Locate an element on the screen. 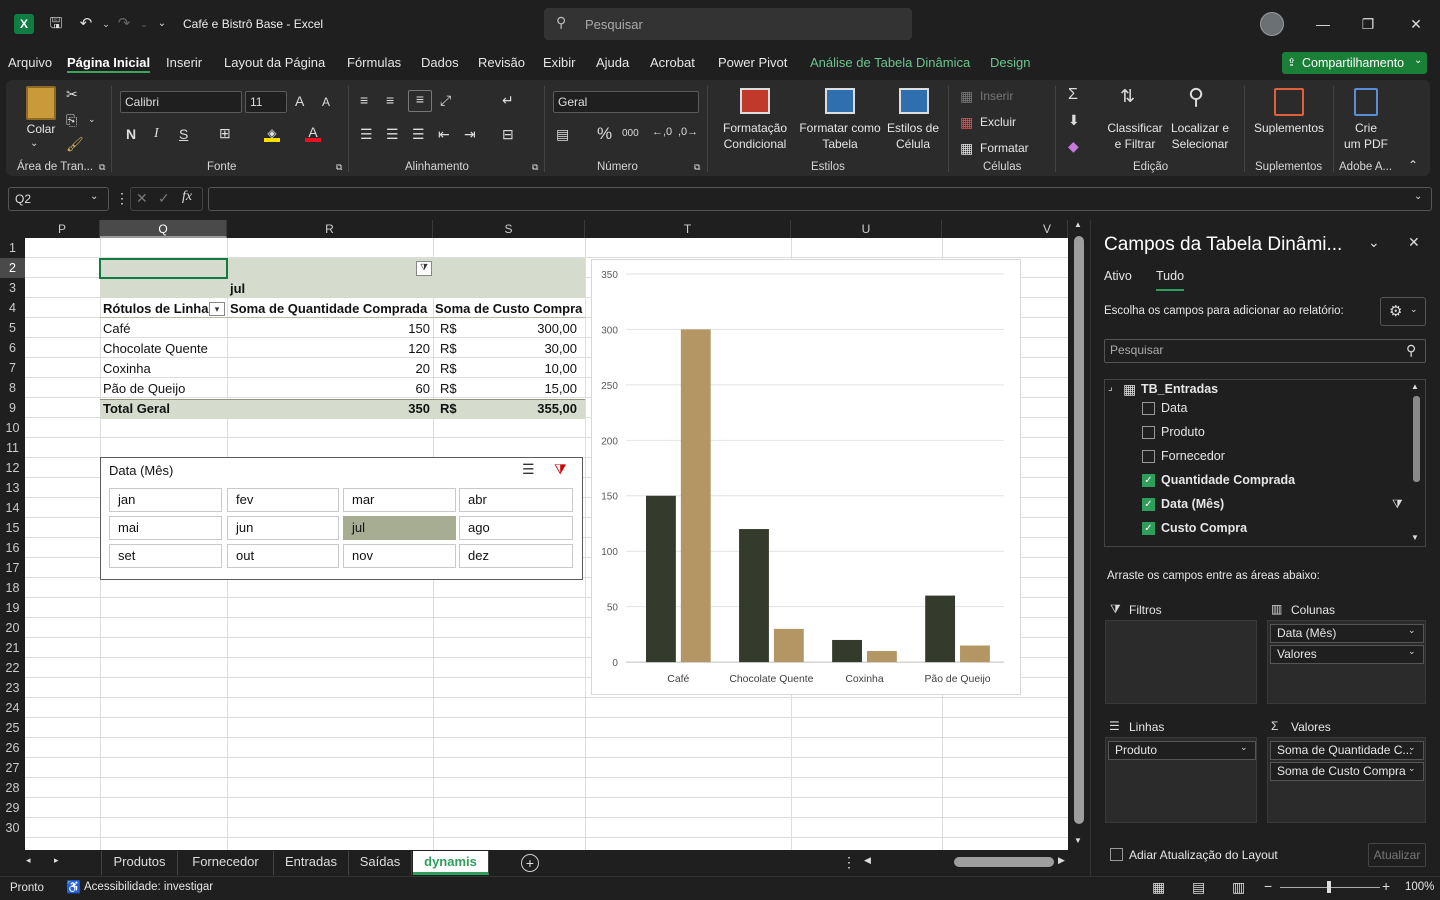  value-chip-custo: Soma de Custo Compra is located at coordinates (1347, 771).